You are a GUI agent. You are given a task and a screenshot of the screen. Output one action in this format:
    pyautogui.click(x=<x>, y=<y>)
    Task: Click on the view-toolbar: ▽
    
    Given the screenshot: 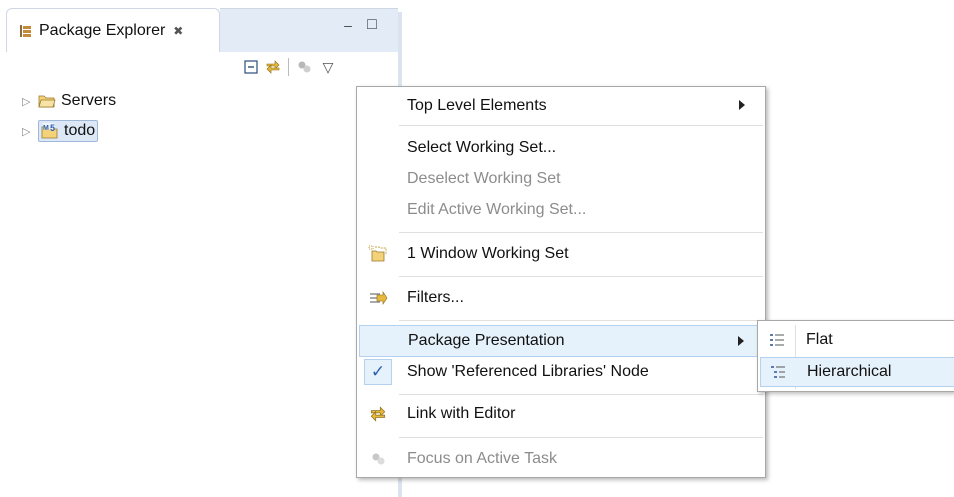 What is the action you would take?
    pyautogui.click(x=290, y=67)
    